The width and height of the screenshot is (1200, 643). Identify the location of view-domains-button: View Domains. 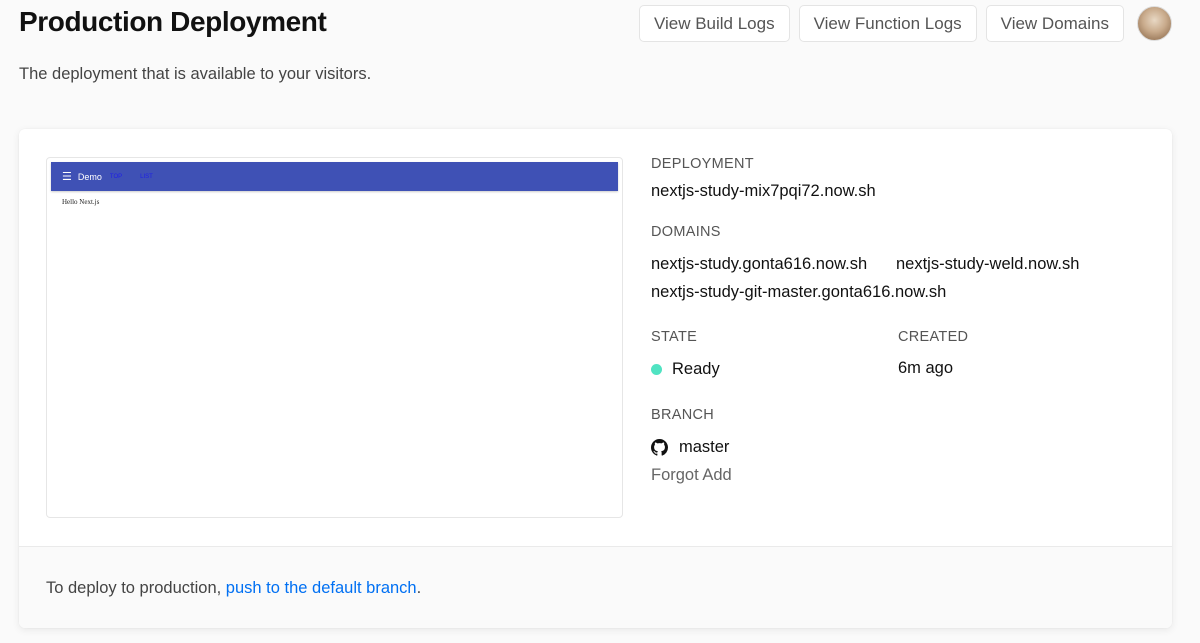
(1054, 23).